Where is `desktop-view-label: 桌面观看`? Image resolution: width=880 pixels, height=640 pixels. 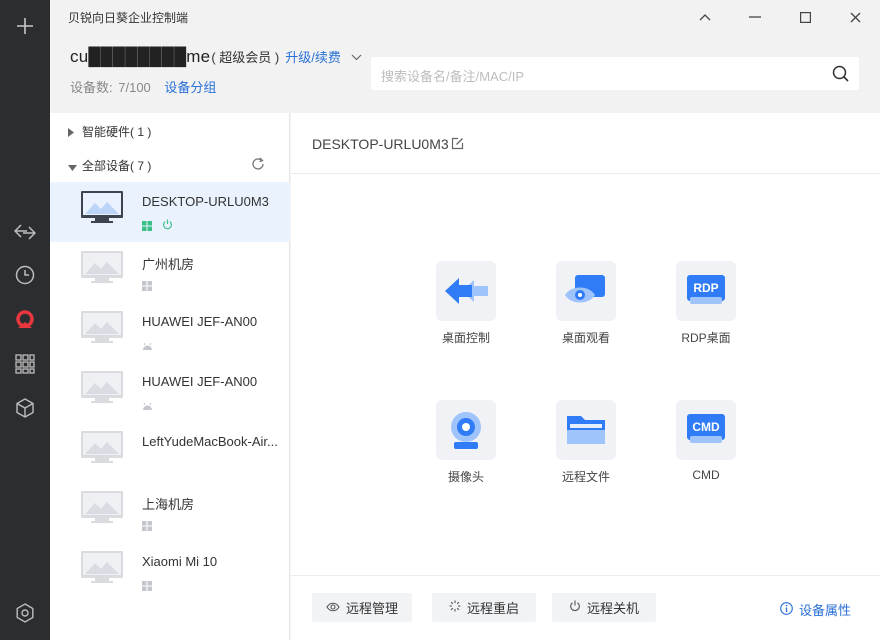 desktop-view-label: 桌面观看 is located at coordinates (585, 338).